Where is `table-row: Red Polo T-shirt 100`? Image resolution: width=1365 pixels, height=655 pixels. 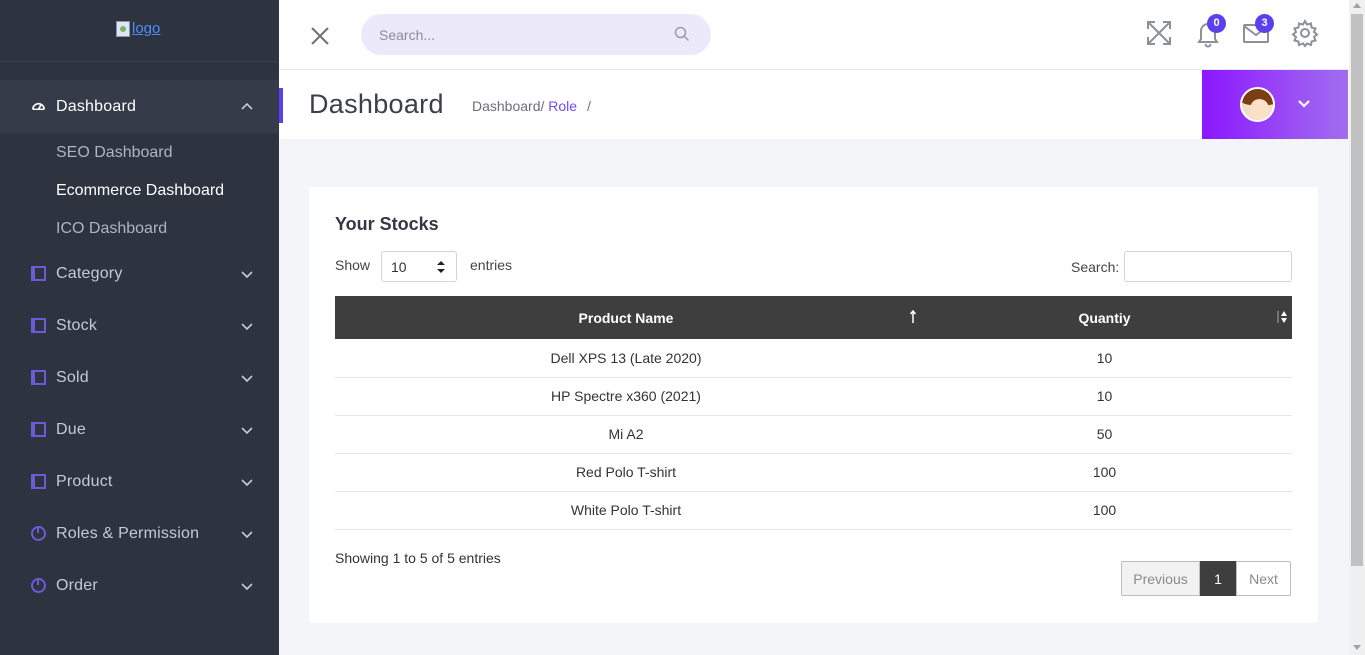
table-row: Red Polo T-shirt 100 is located at coordinates (813, 472).